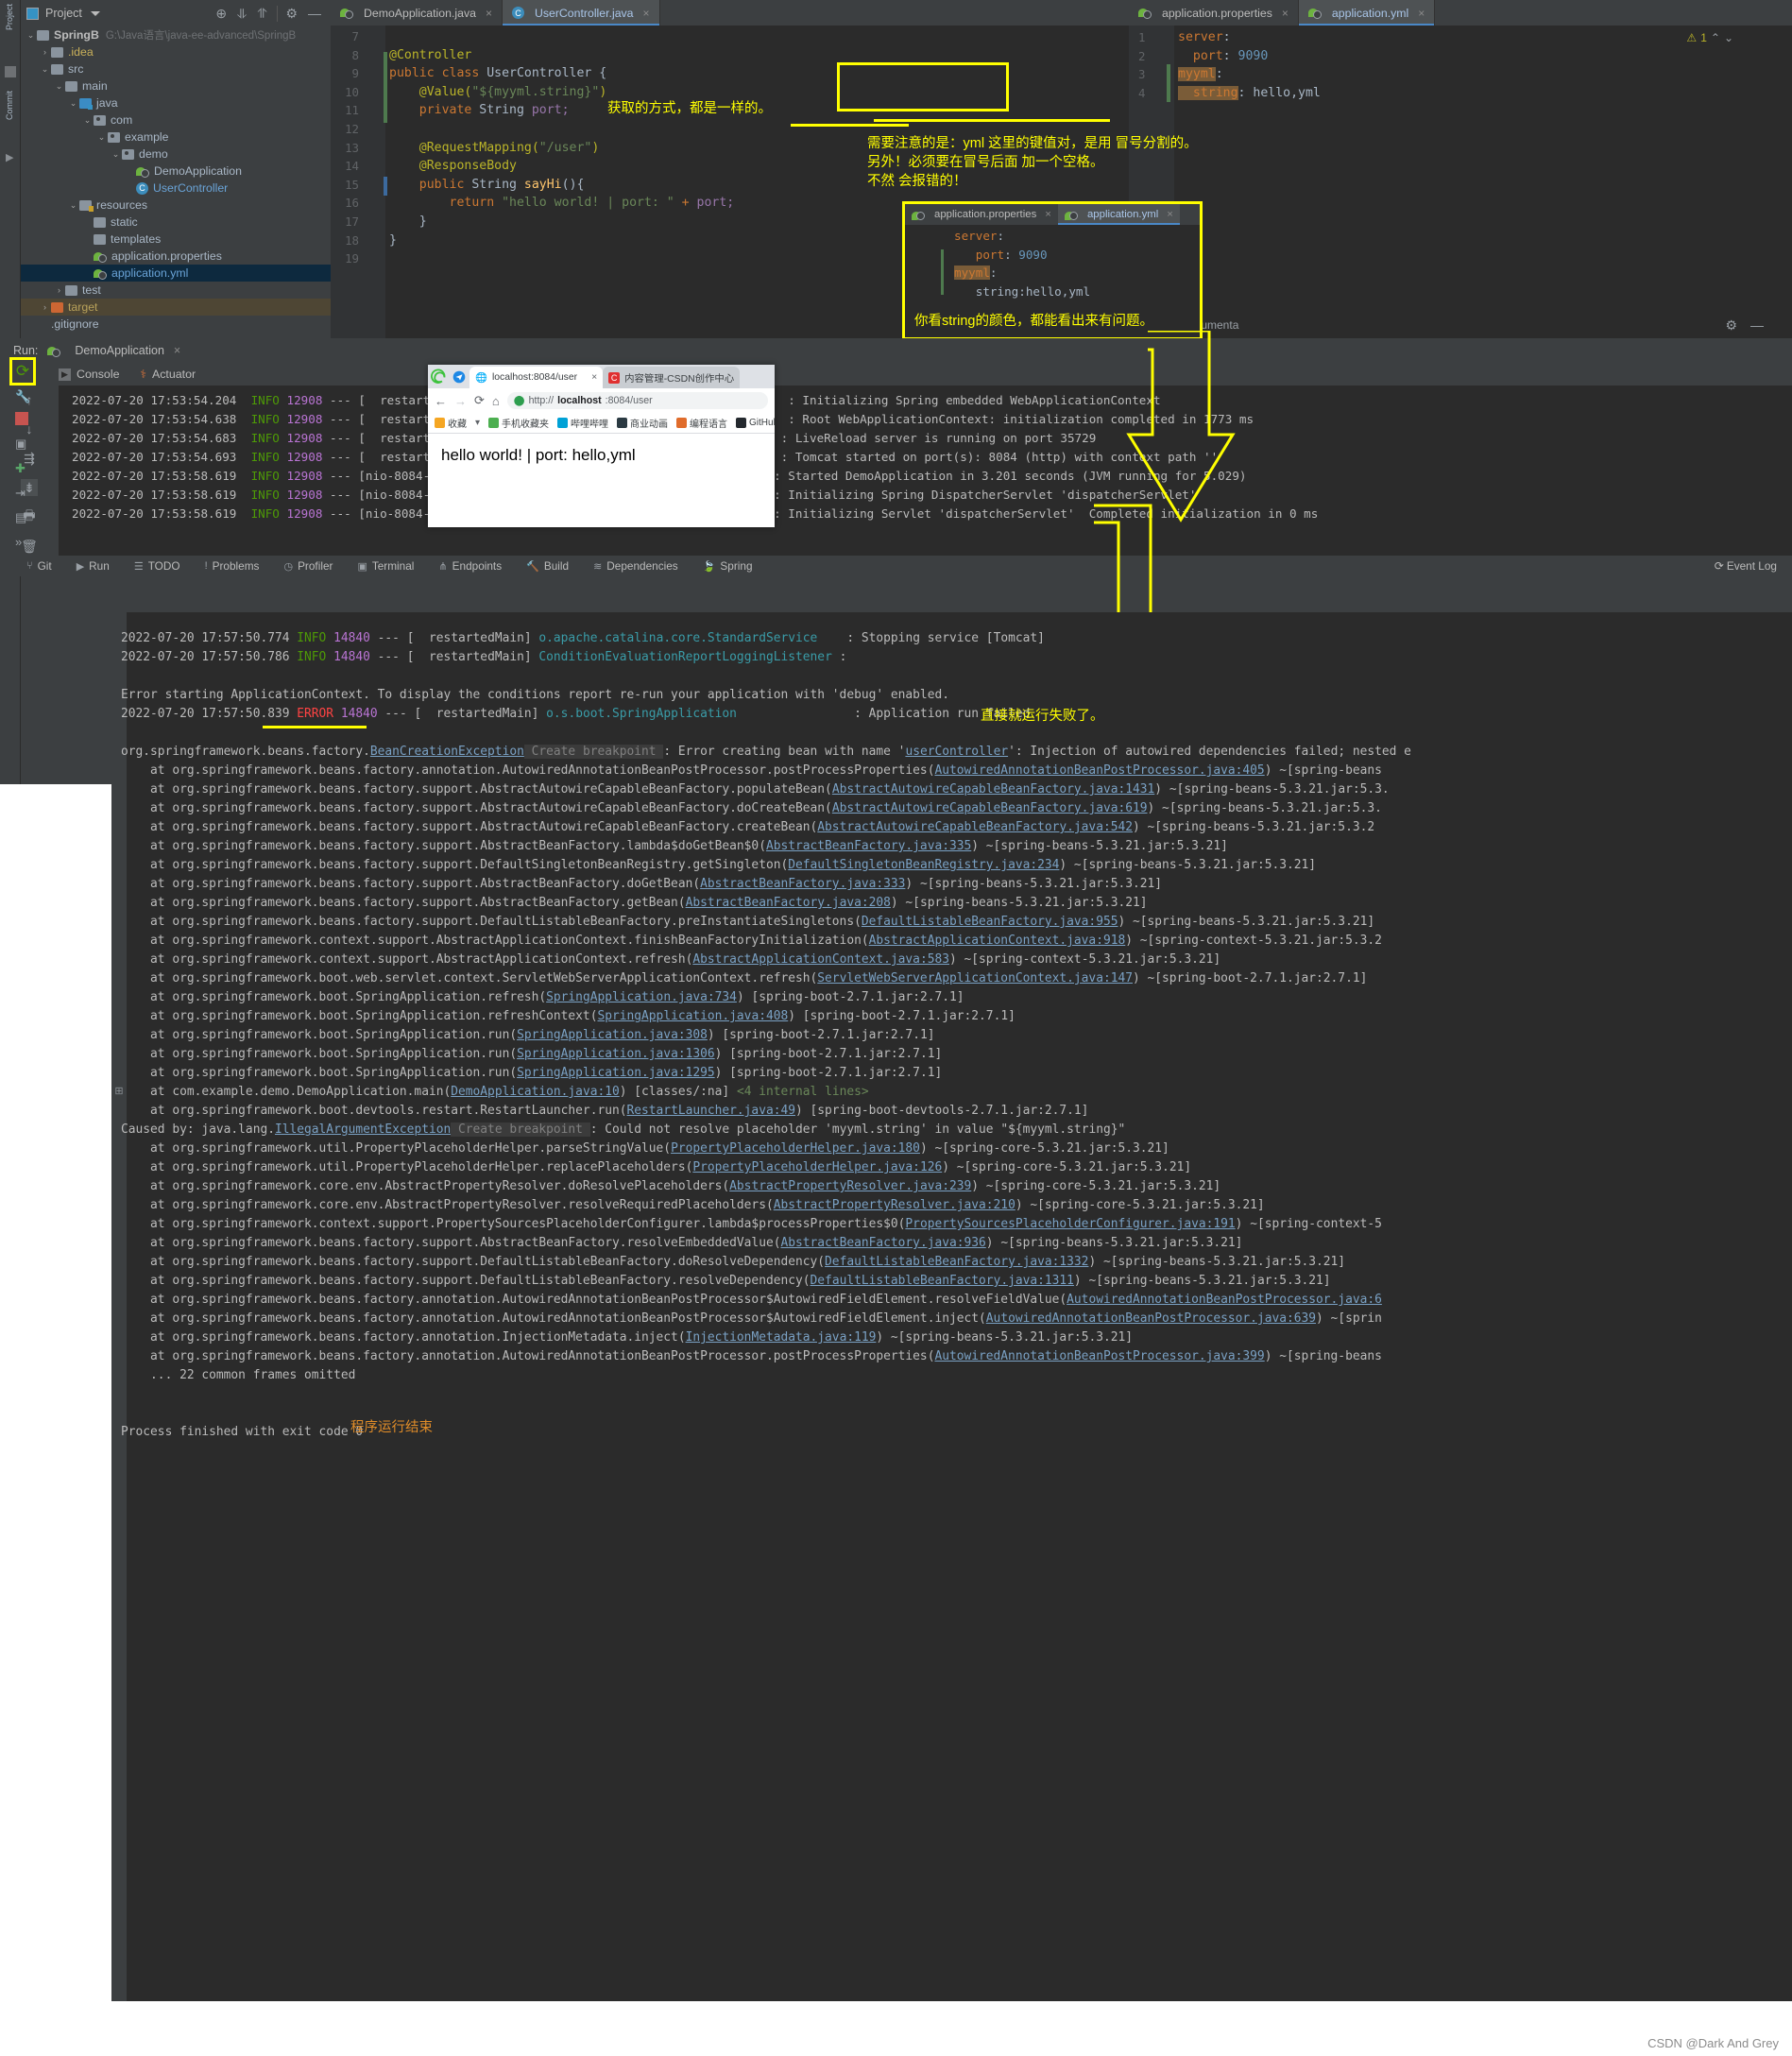 The width and height of the screenshot is (1792, 2056). What do you see at coordinates (176, 256) in the screenshot?
I see `tree-item-application-properties: application.properties` at bounding box center [176, 256].